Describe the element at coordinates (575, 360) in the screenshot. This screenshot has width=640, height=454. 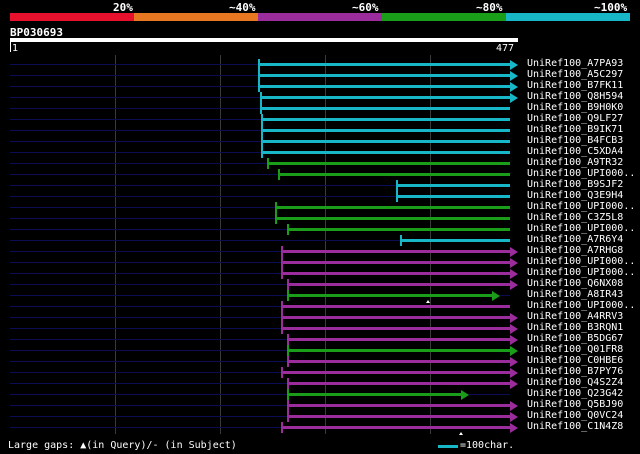
I see `hit-label: UniRef100_C0HBE6` at that location.